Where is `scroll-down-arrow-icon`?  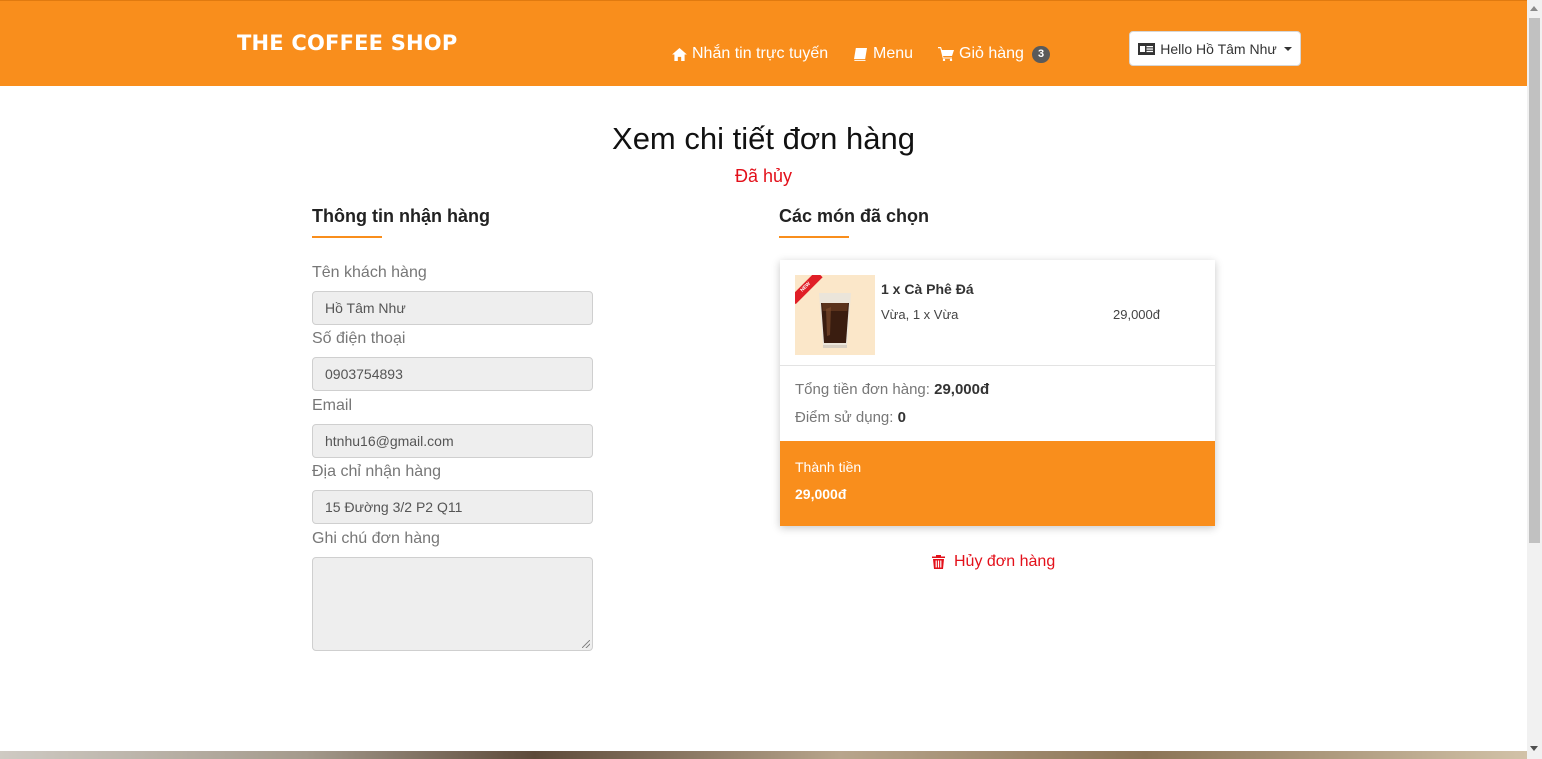 scroll-down-arrow-icon is located at coordinates (1534, 748).